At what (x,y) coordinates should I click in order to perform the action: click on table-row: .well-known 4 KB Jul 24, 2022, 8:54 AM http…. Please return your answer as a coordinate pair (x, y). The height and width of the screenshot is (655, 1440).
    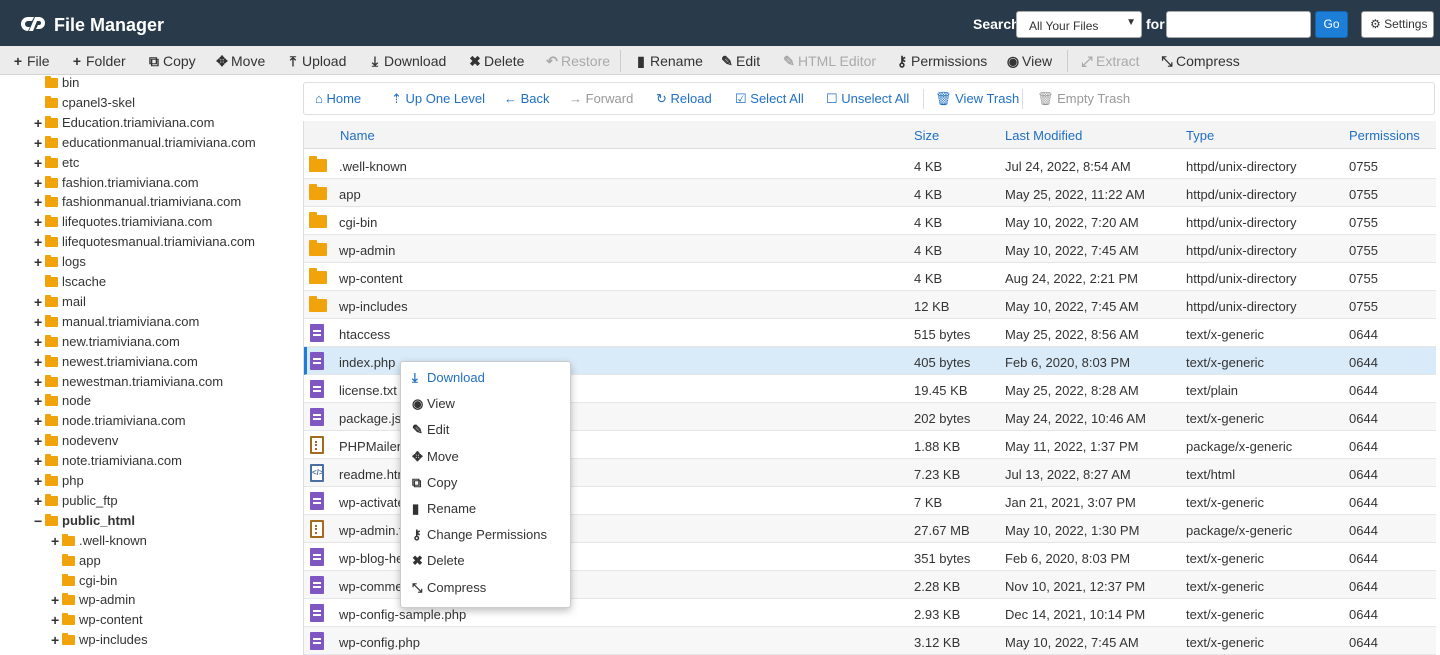
    Looking at the image, I should click on (870, 165).